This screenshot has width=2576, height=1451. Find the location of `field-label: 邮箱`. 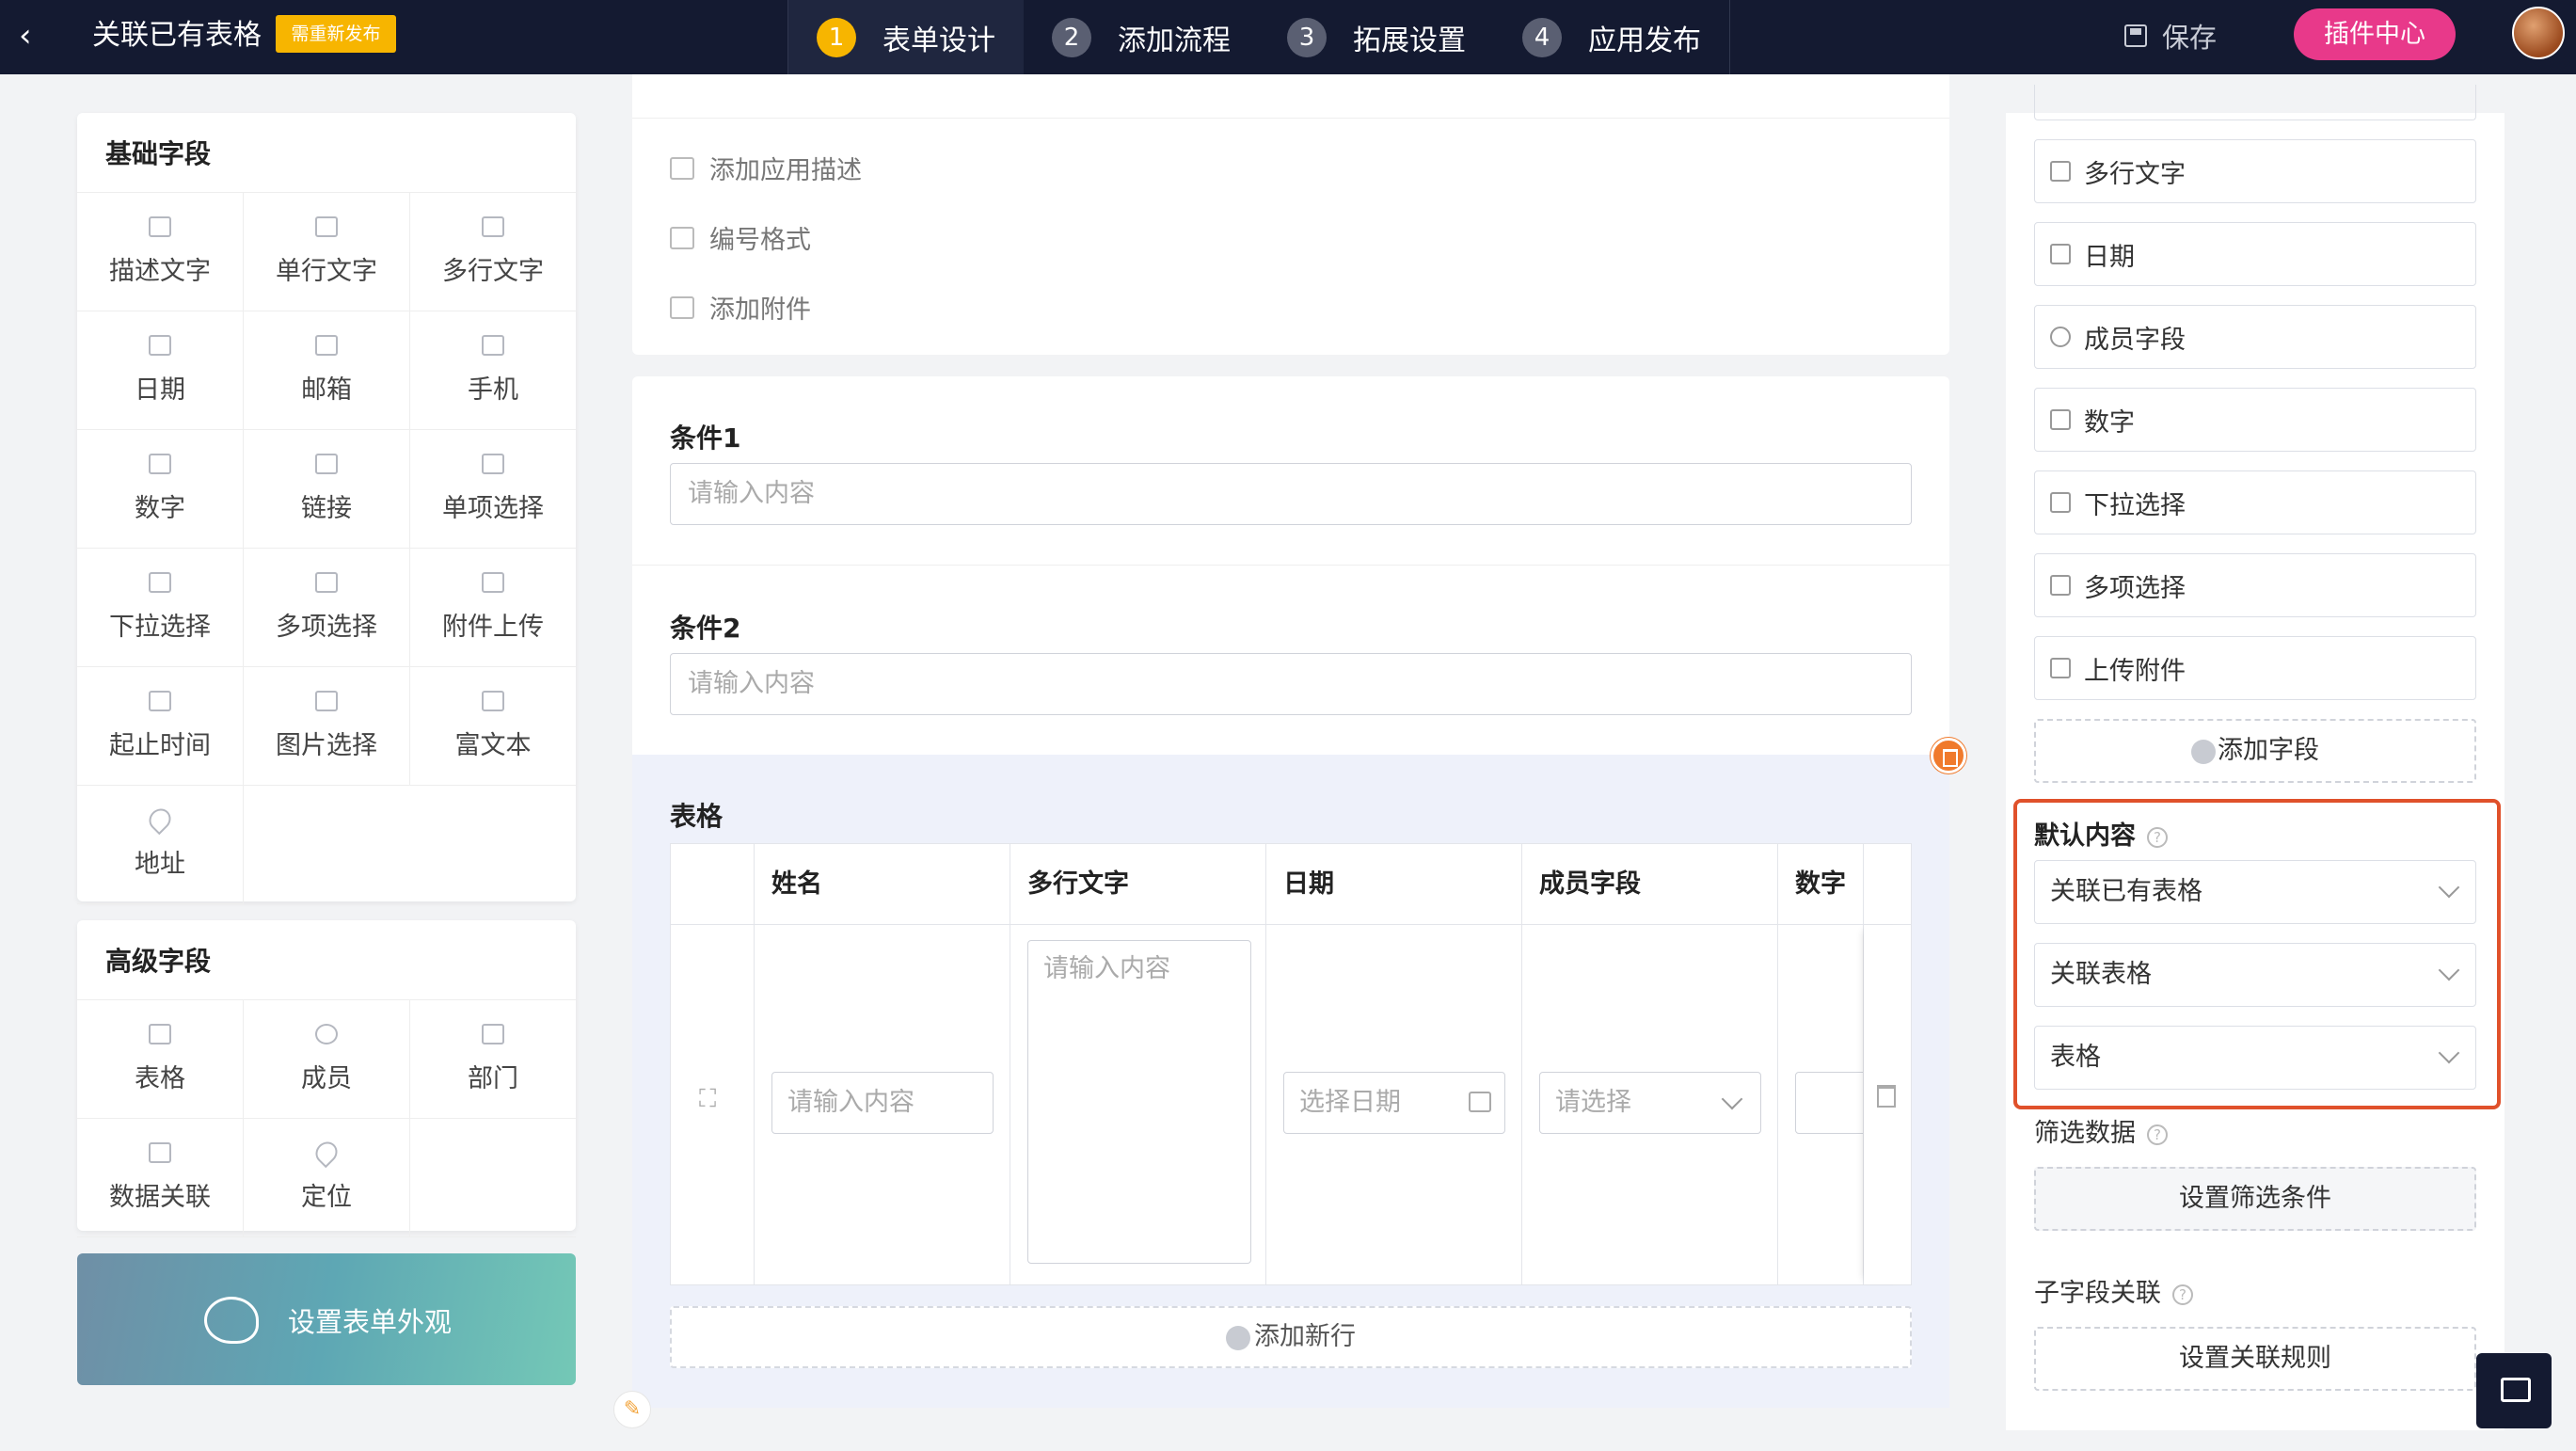

field-label: 邮箱 is located at coordinates (326, 390).